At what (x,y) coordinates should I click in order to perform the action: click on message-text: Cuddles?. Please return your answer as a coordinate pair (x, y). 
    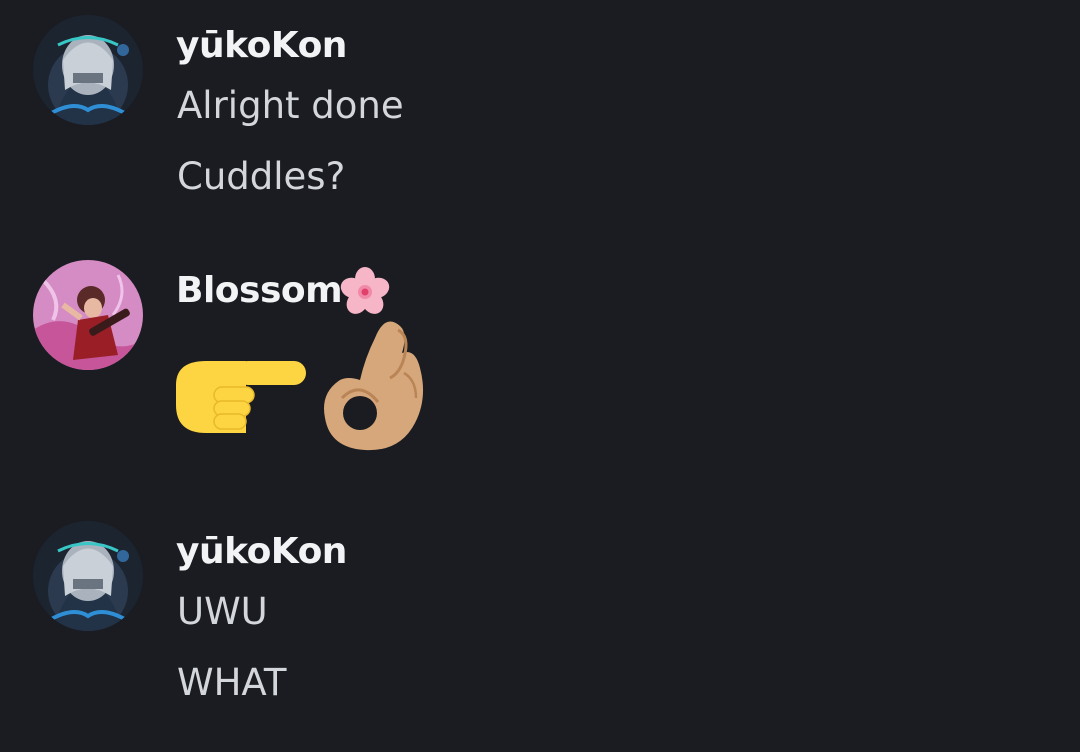
    Looking at the image, I should click on (261, 176).